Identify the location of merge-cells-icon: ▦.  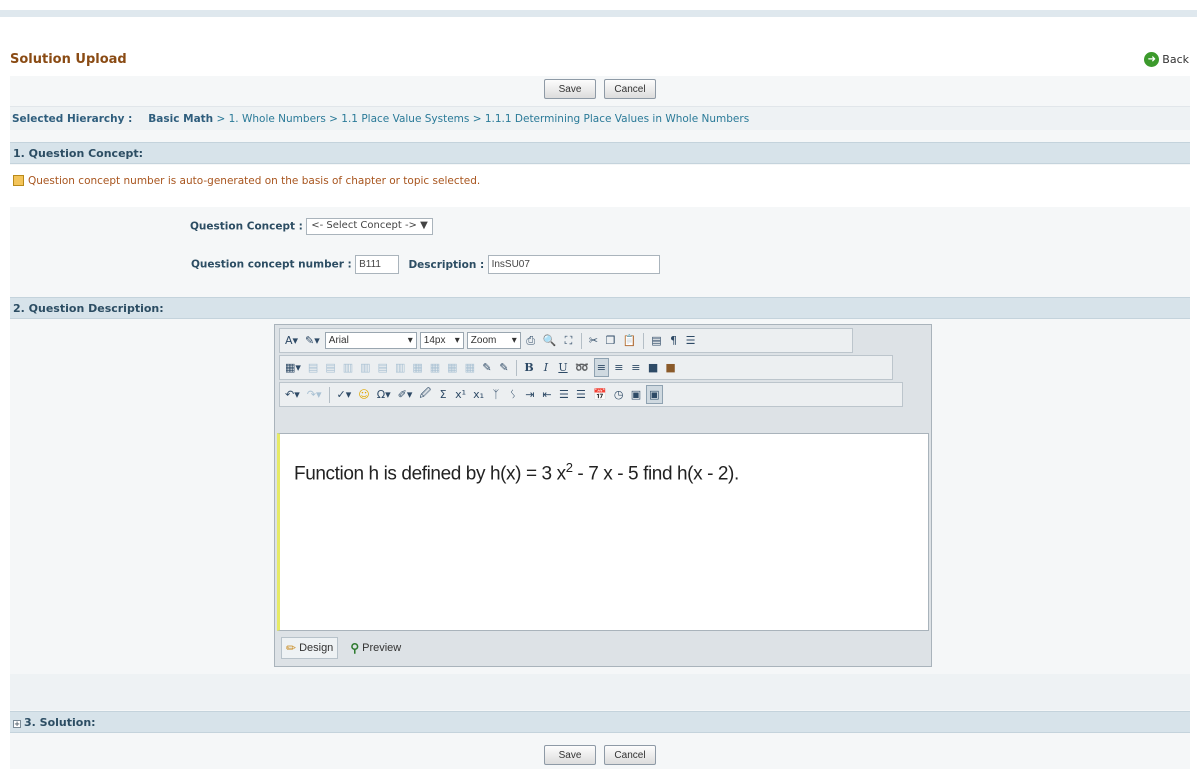
(417, 367).